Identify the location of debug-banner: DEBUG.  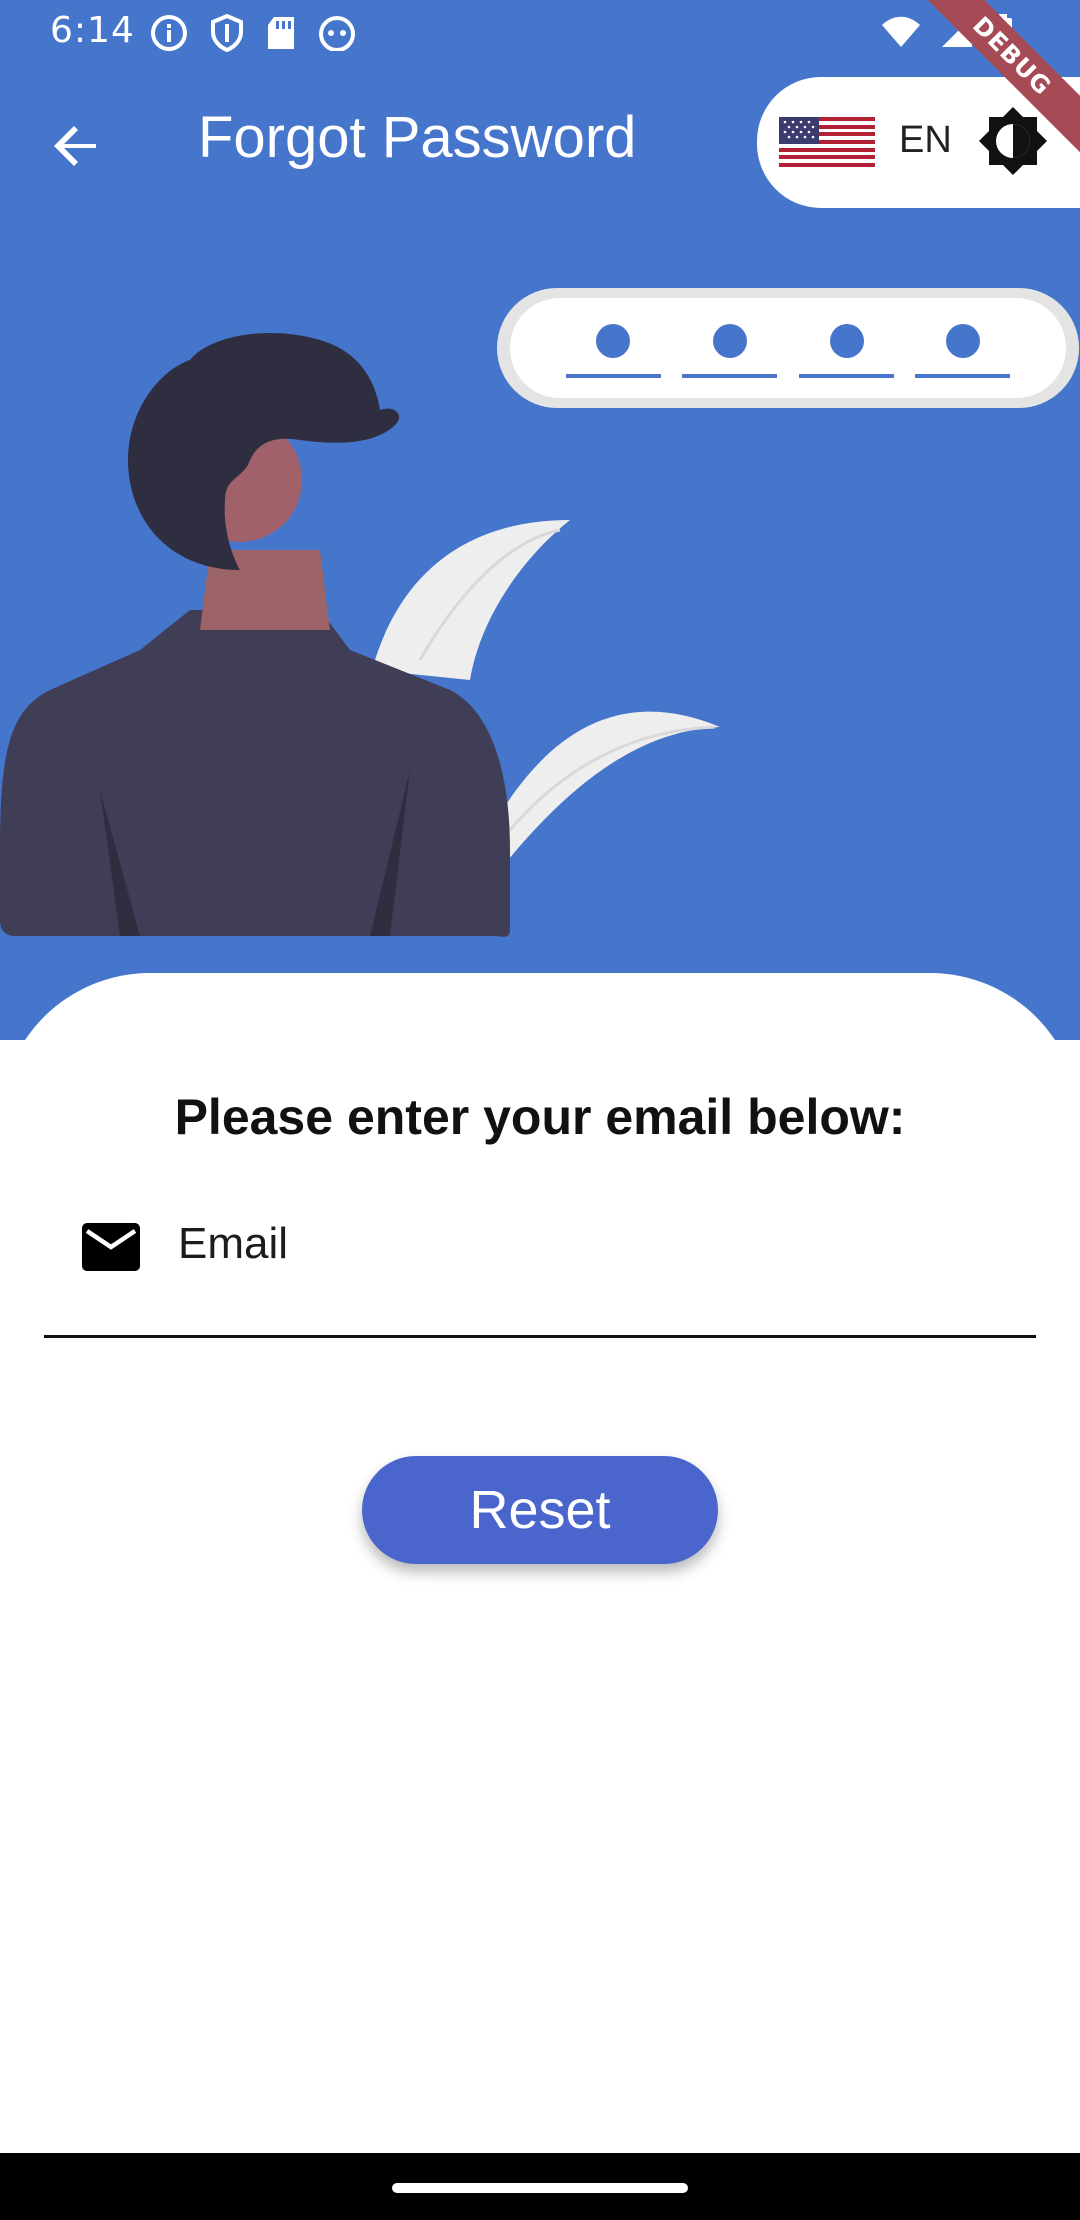
(1000, 80).